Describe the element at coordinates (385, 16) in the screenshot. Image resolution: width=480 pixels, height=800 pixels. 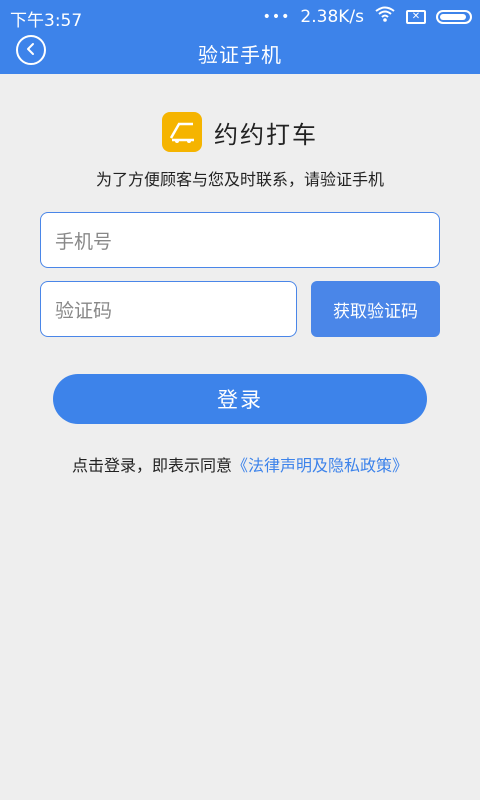
I see `wifi-icon` at that location.